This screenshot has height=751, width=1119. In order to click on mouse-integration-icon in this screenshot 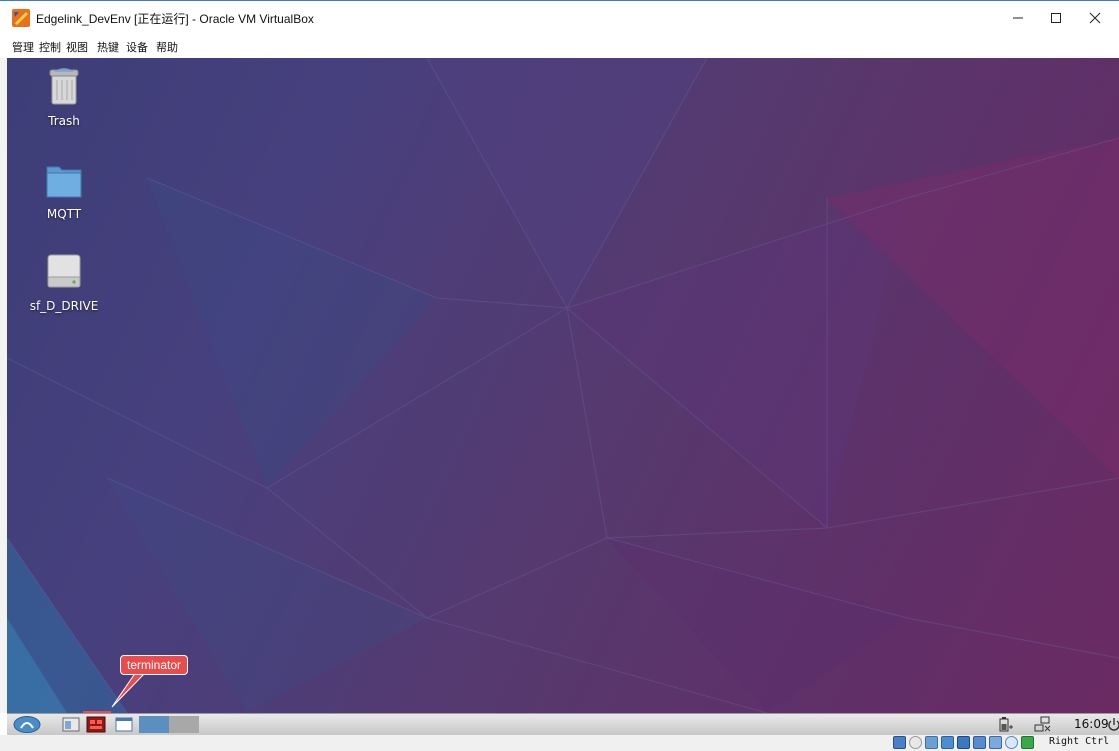, I will do `click(1027, 742)`.